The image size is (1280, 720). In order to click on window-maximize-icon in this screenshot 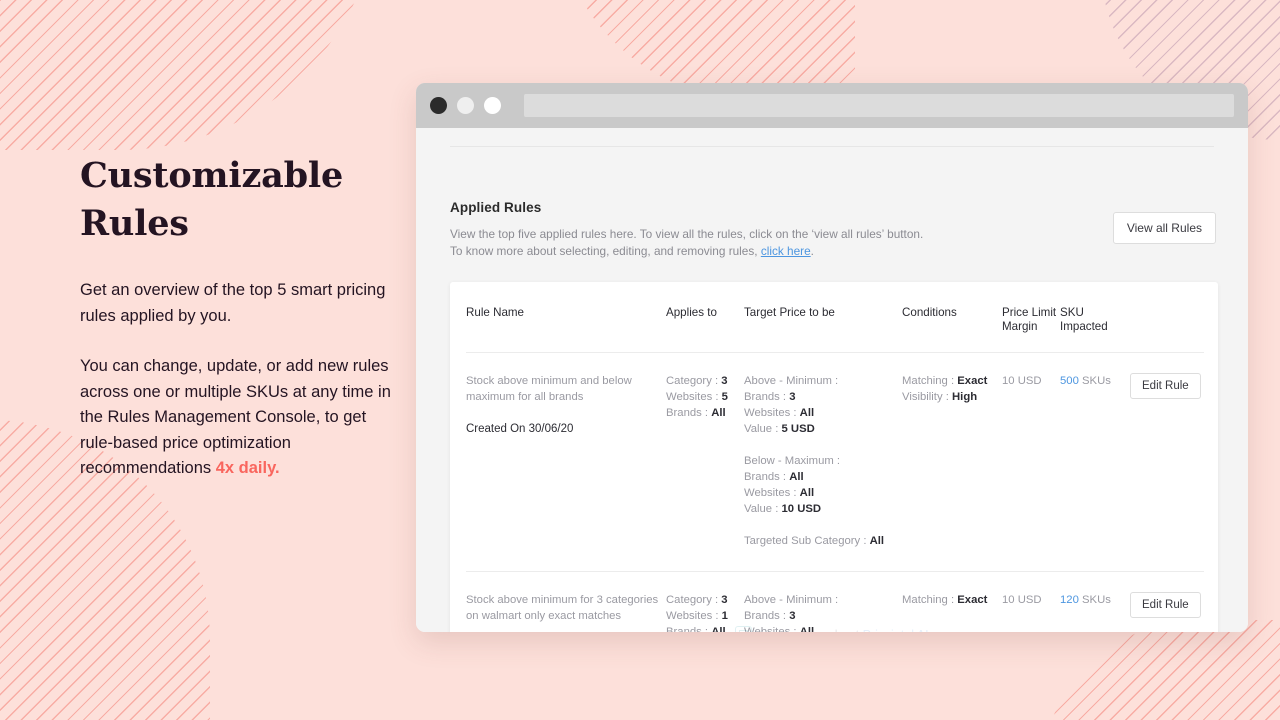, I will do `click(492, 105)`.